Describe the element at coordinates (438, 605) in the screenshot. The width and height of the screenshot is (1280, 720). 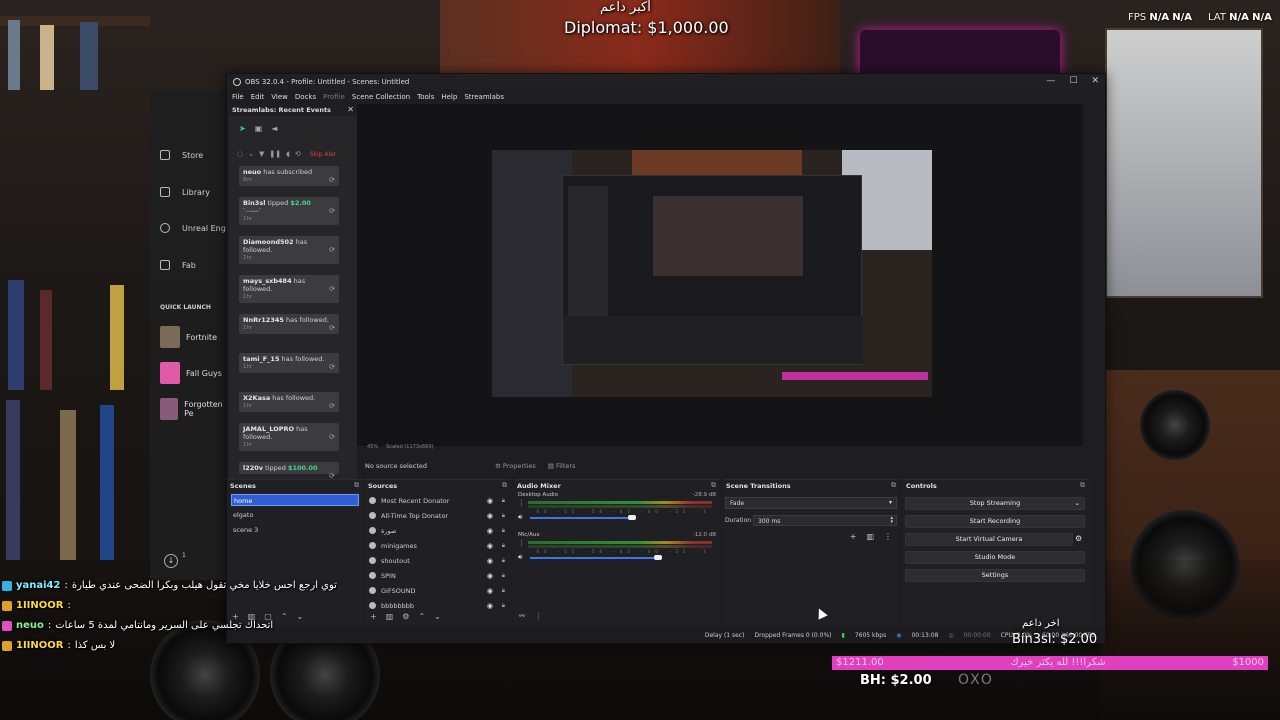
I see `source-item: bbbbbbbb ◉ 🔒︎` at that location.